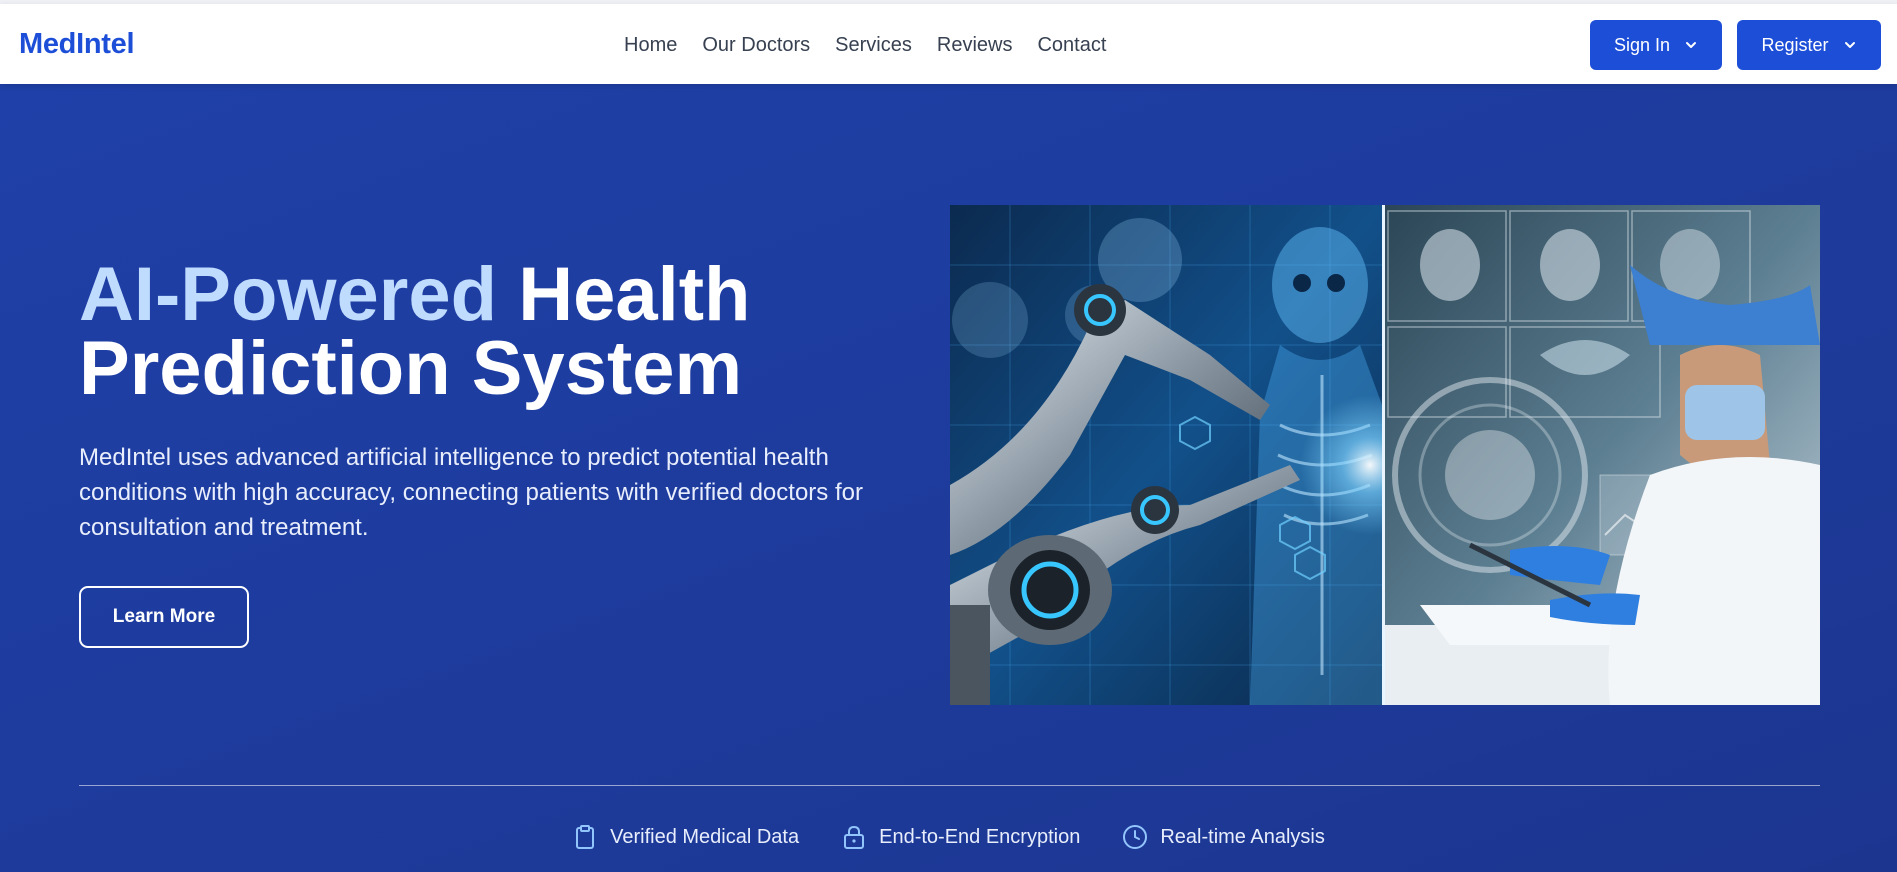 This screenshot has height=872, width=1897. I want to click on nav-link-contact: Contact, so click(1071, 45).